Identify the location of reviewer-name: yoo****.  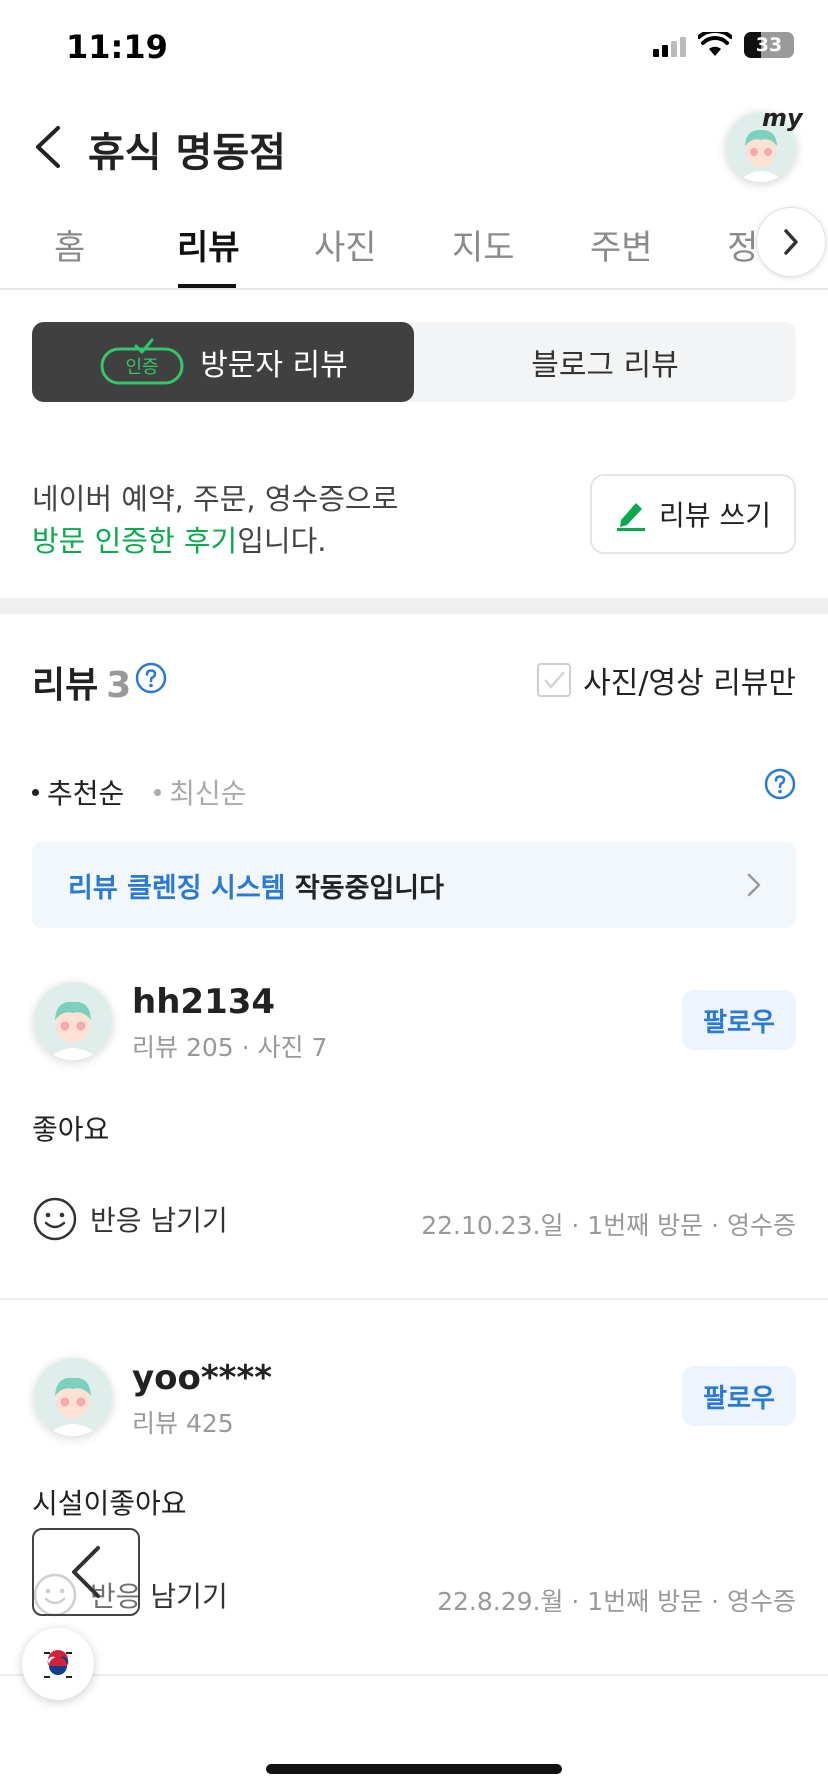
(202, 1378).